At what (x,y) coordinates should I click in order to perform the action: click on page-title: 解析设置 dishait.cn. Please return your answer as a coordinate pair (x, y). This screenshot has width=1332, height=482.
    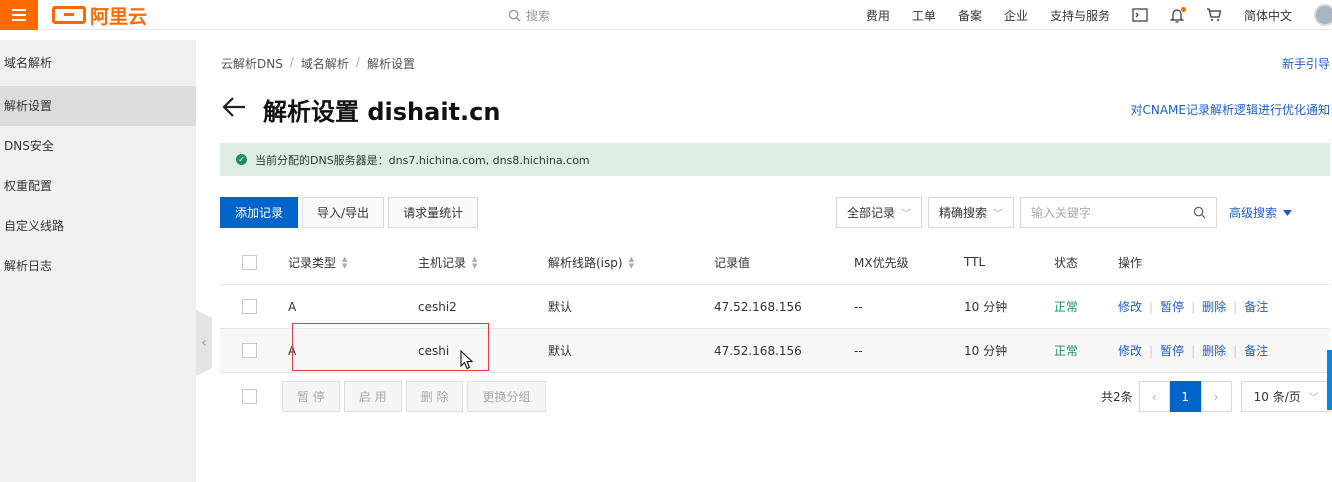
    Looking at the image, I should click on (382, 112).